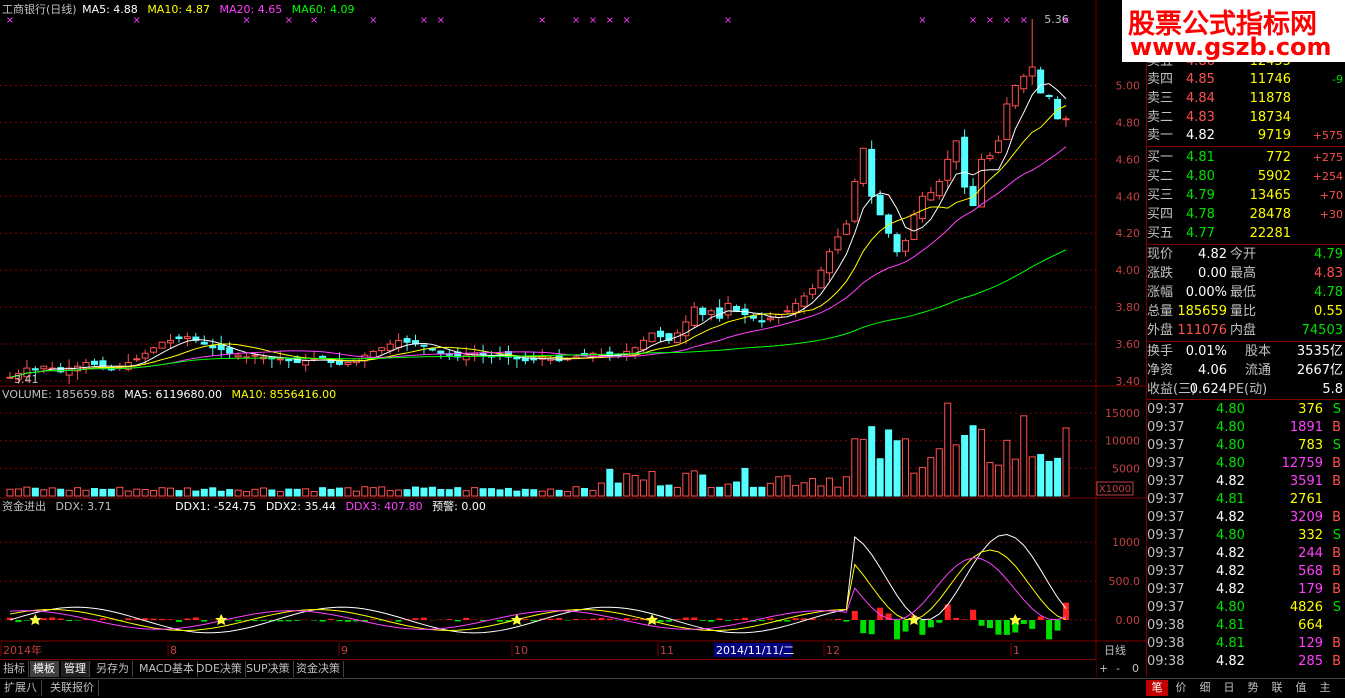 This screenshot has width=1345, height=698. Describe the element at coordinates (1245, 589) in the screenshot. I see `tick-row: 09:374.82179B` at that location.